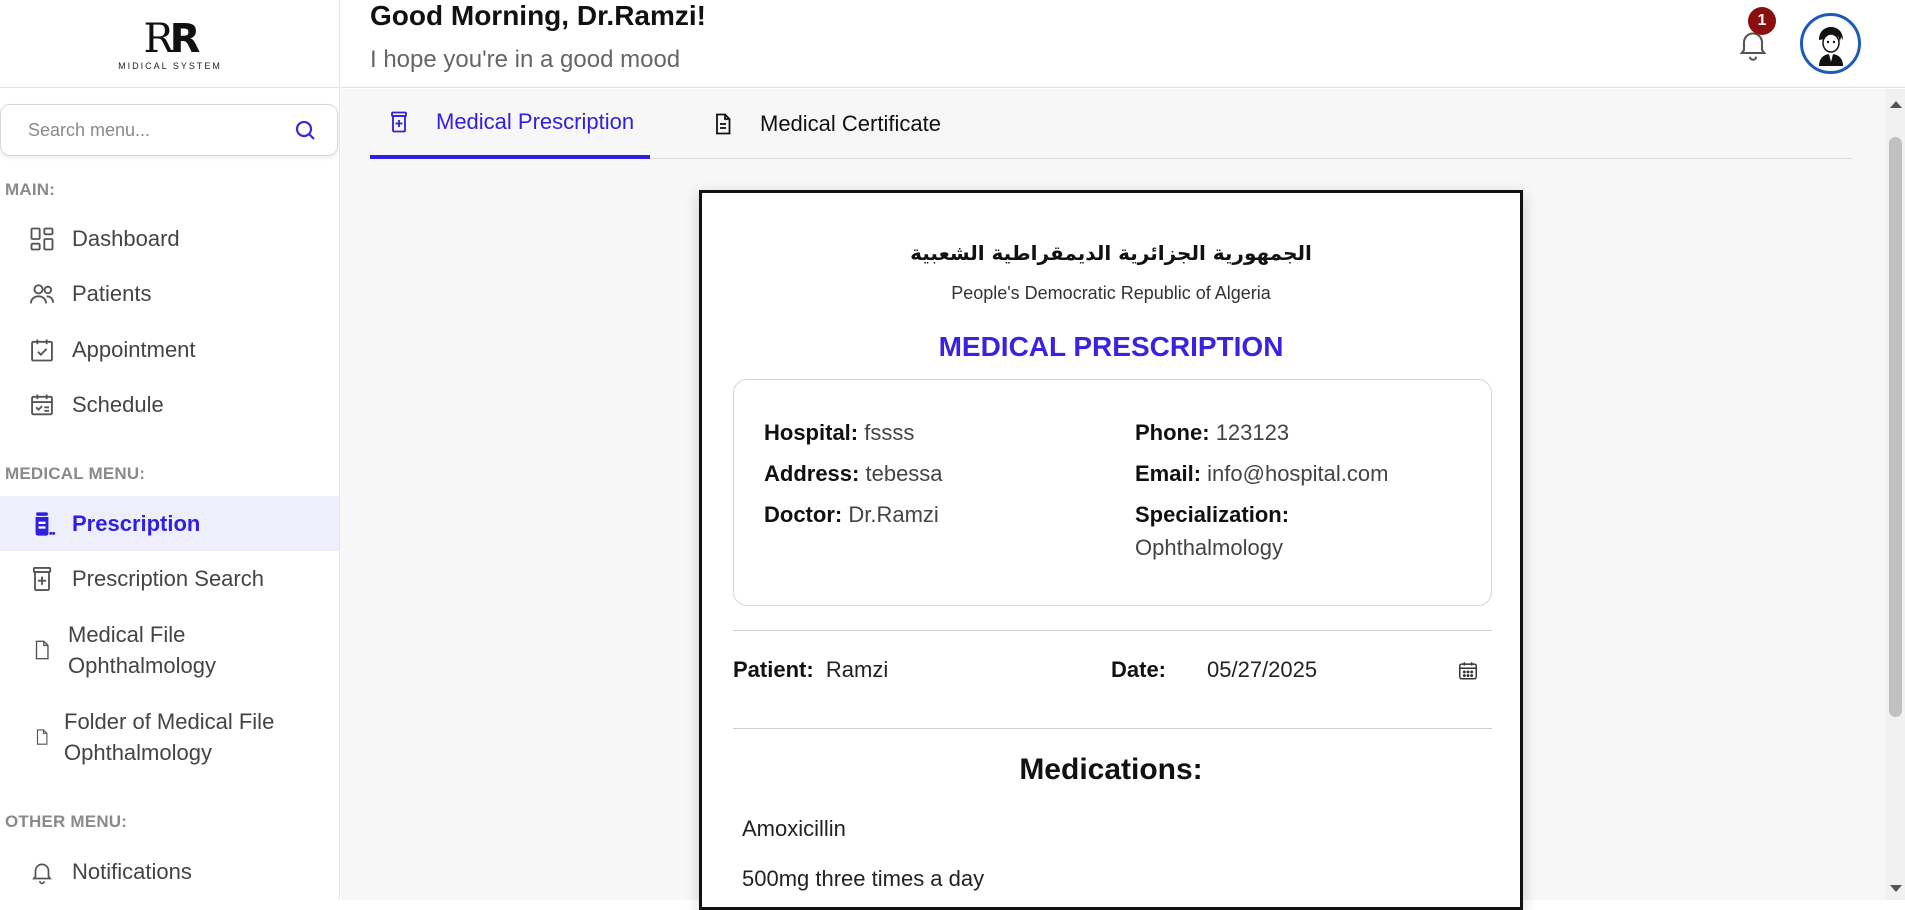 This screenshot has height=910, width=1905. I want to click on avatar, so click(1830, 43).